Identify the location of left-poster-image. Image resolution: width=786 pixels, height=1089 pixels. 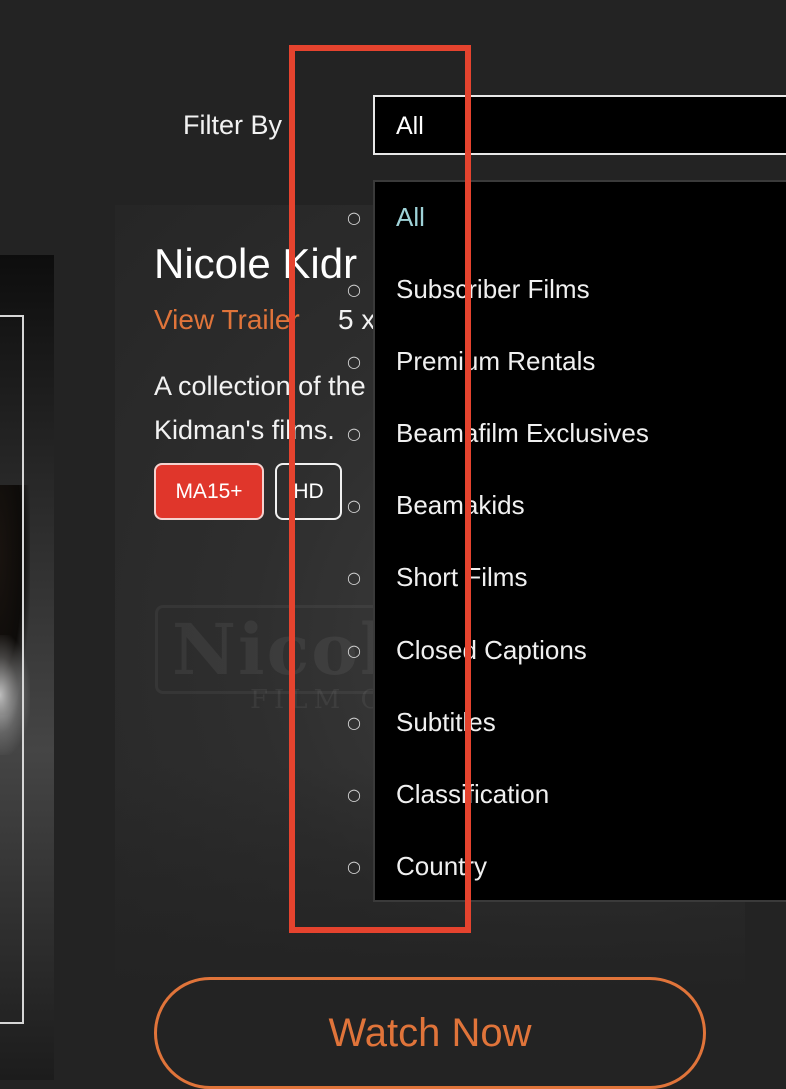
(27, 667).